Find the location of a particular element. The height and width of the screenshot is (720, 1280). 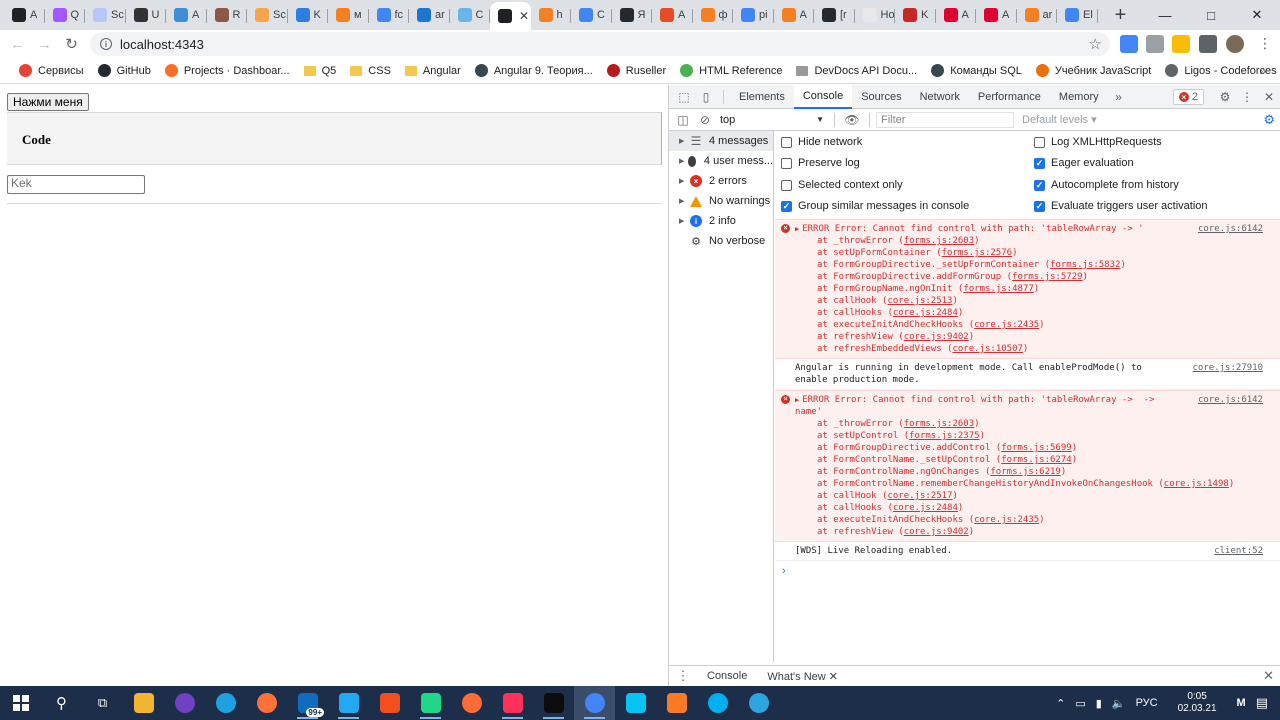

stack-source-link: forms.js:6219 is located at coordinates (1025, 472).